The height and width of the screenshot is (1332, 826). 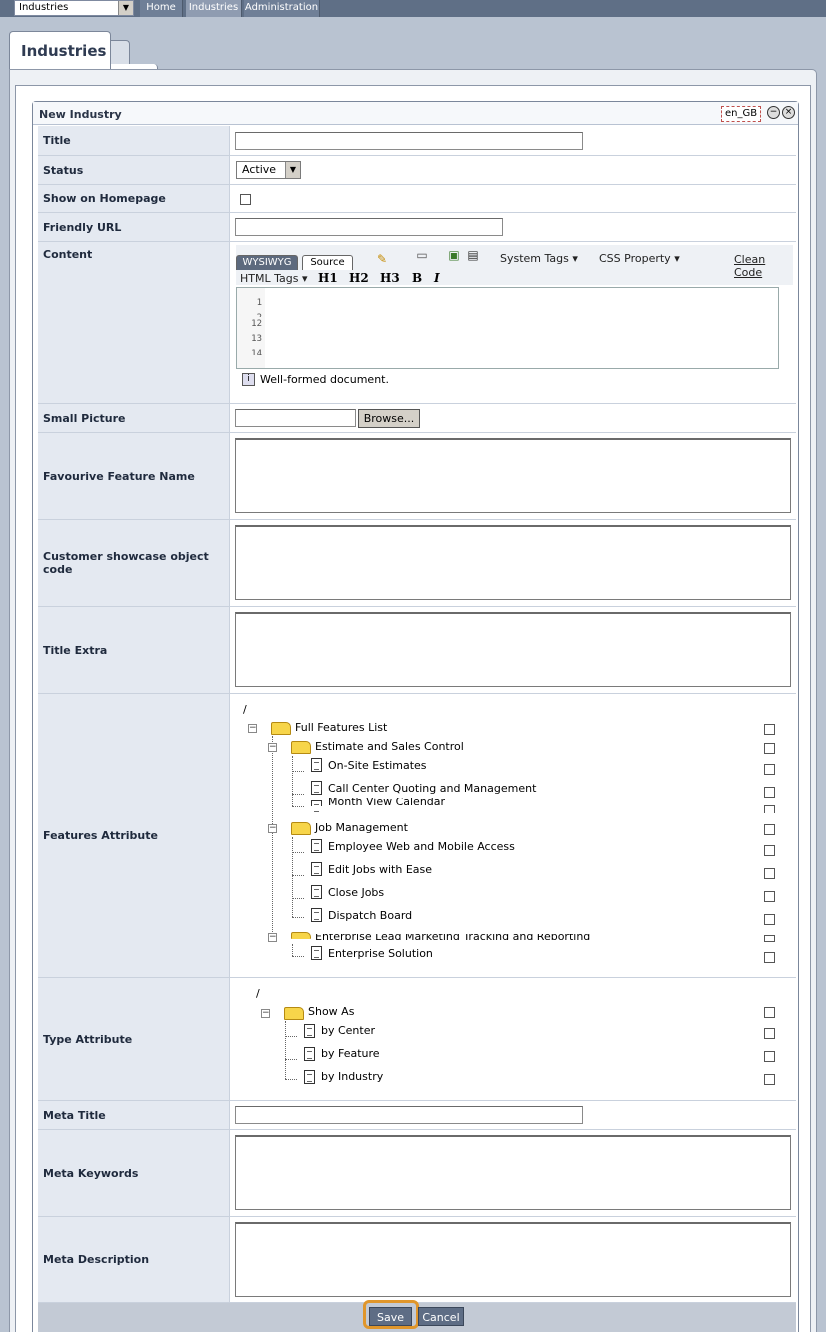 I want to click on tab-wysiwyg: WYSIWYG, so click(x=267, y=262).